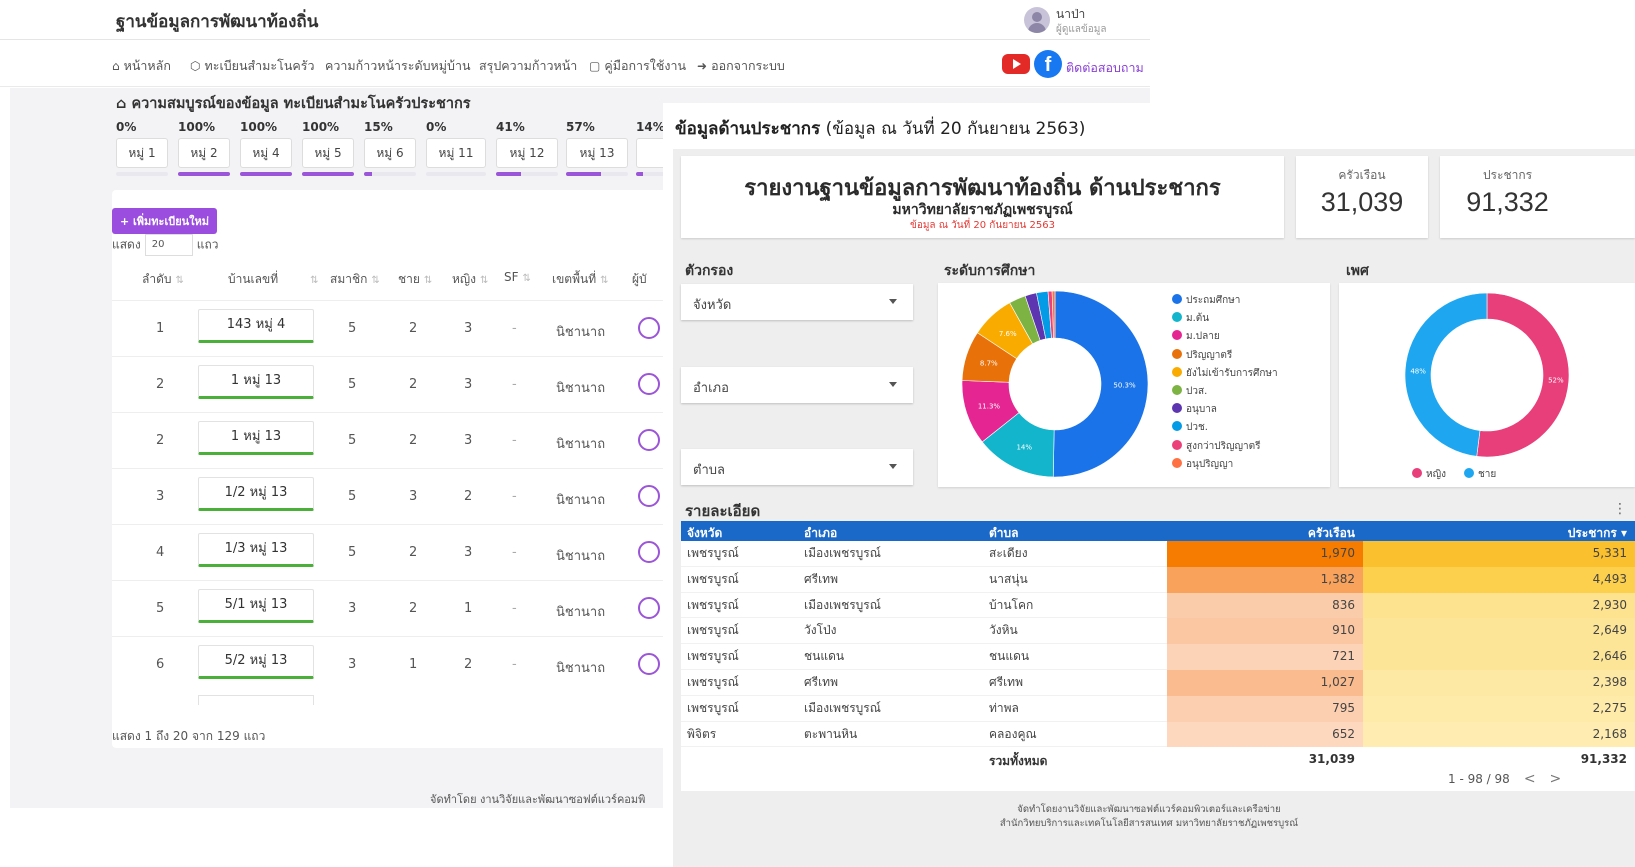  I want to click on legend-item: อนุปริญญา, so click(1225, 466).